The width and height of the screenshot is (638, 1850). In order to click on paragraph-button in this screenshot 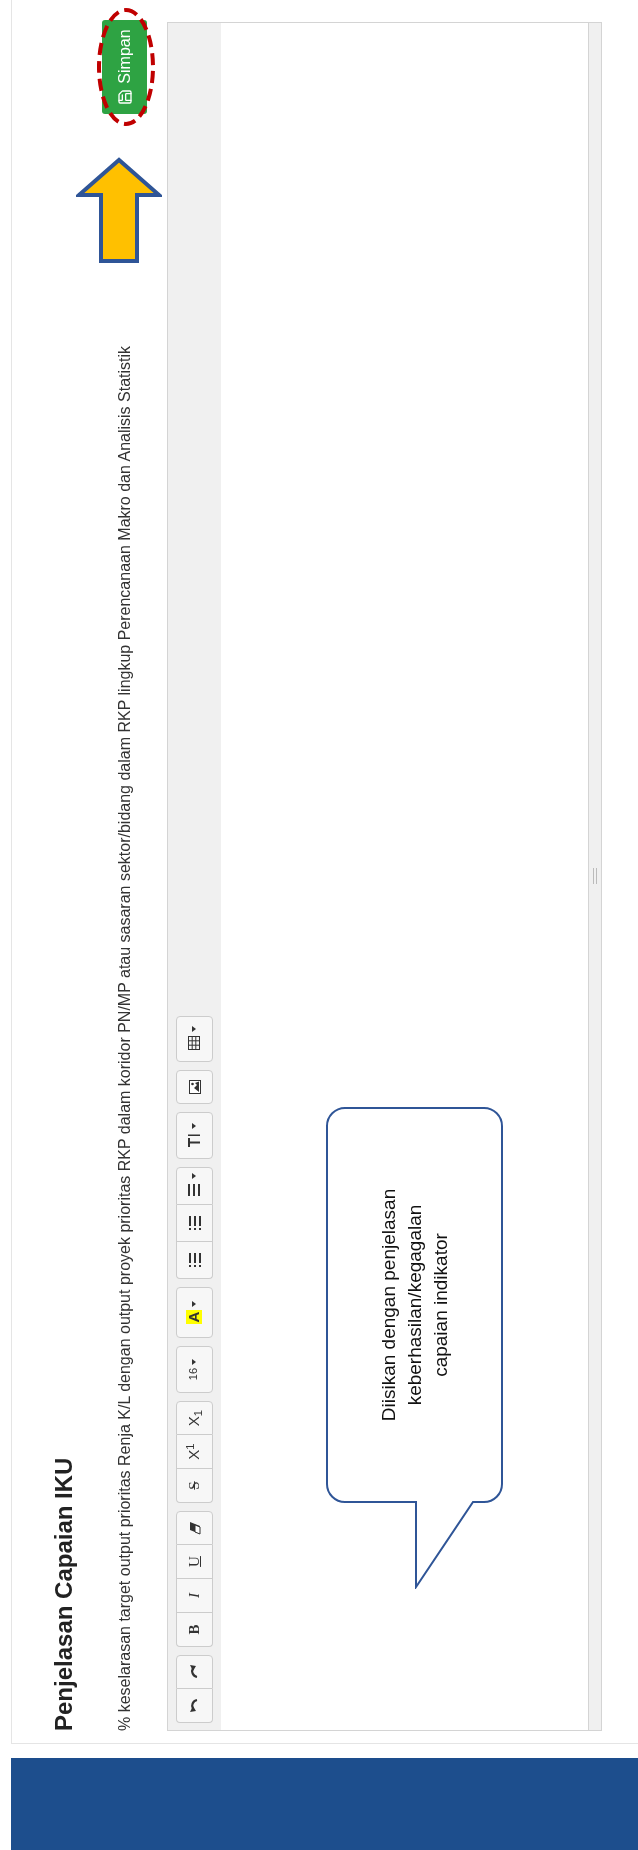, I will do `click(194, 1186)`.